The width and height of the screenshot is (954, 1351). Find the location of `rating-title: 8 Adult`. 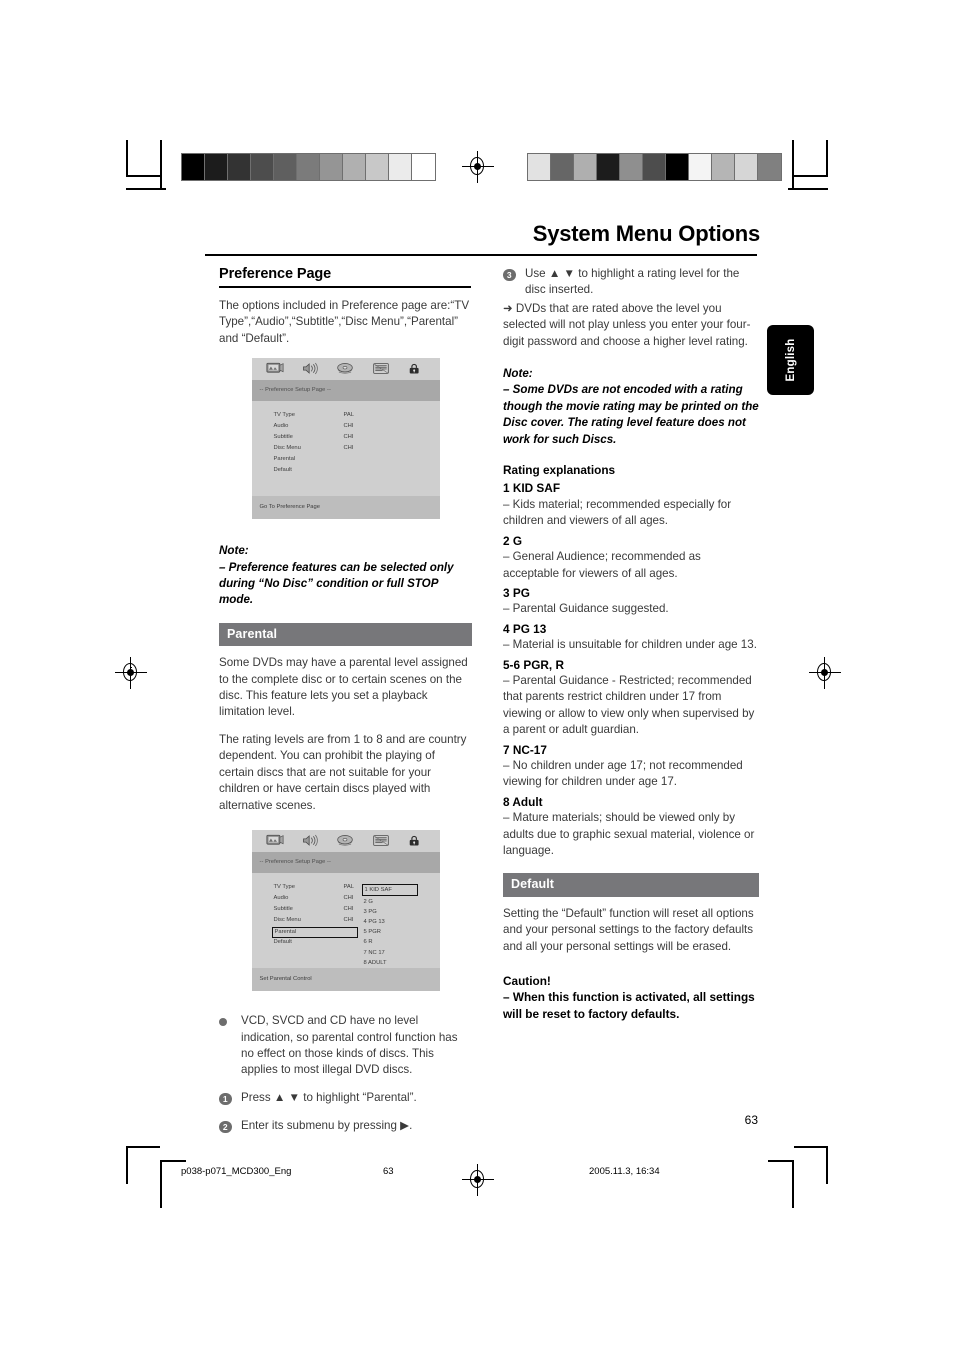

rating-title: 8 Adult is located at coordinates (523, 801).